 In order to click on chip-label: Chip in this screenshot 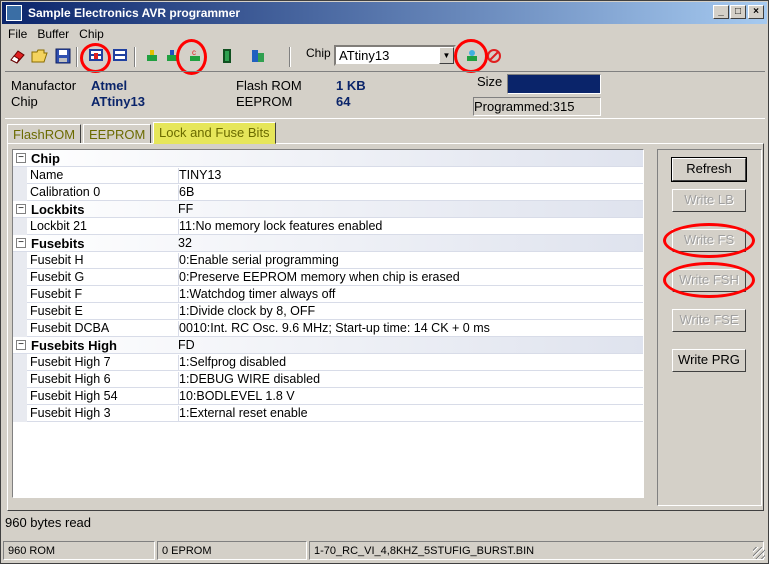, I will do `click(318, 53)`.